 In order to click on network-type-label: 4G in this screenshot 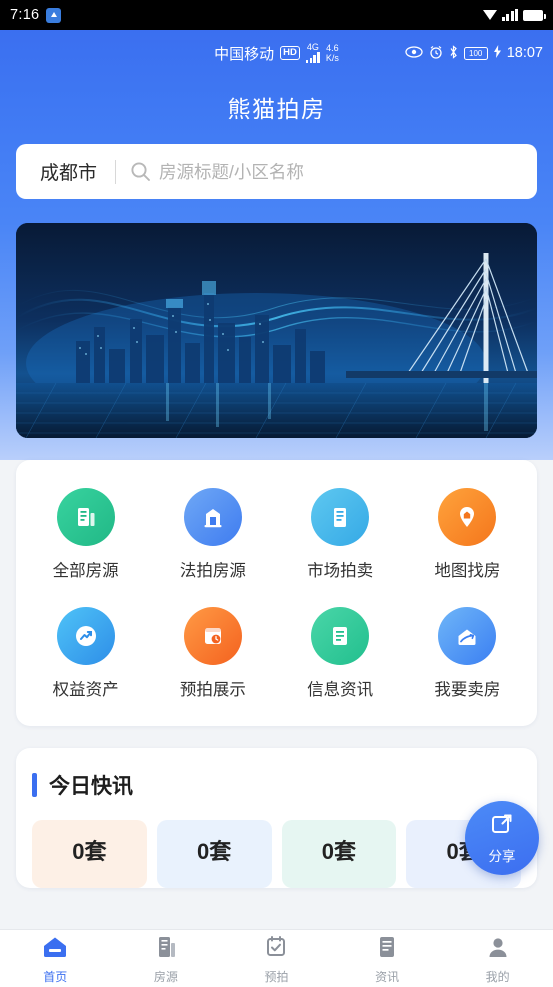, I will do `click(312, 47)`.